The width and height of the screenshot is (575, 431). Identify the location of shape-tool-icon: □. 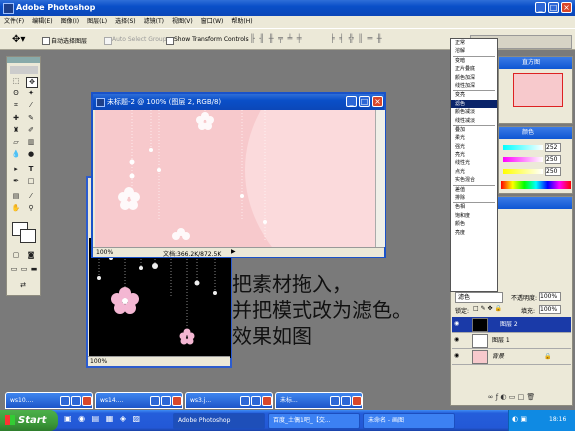
(31, 181).